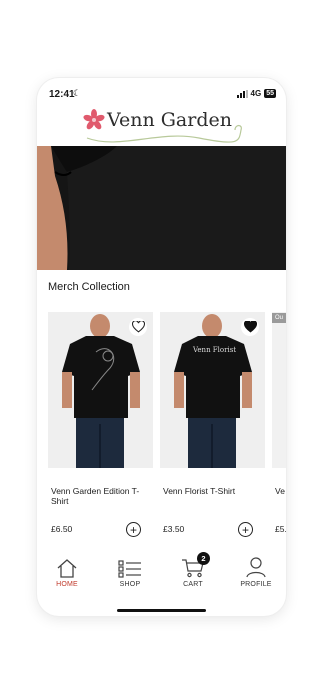  I want to click on wishlist-heart-filled-icon, so click(250, 327).